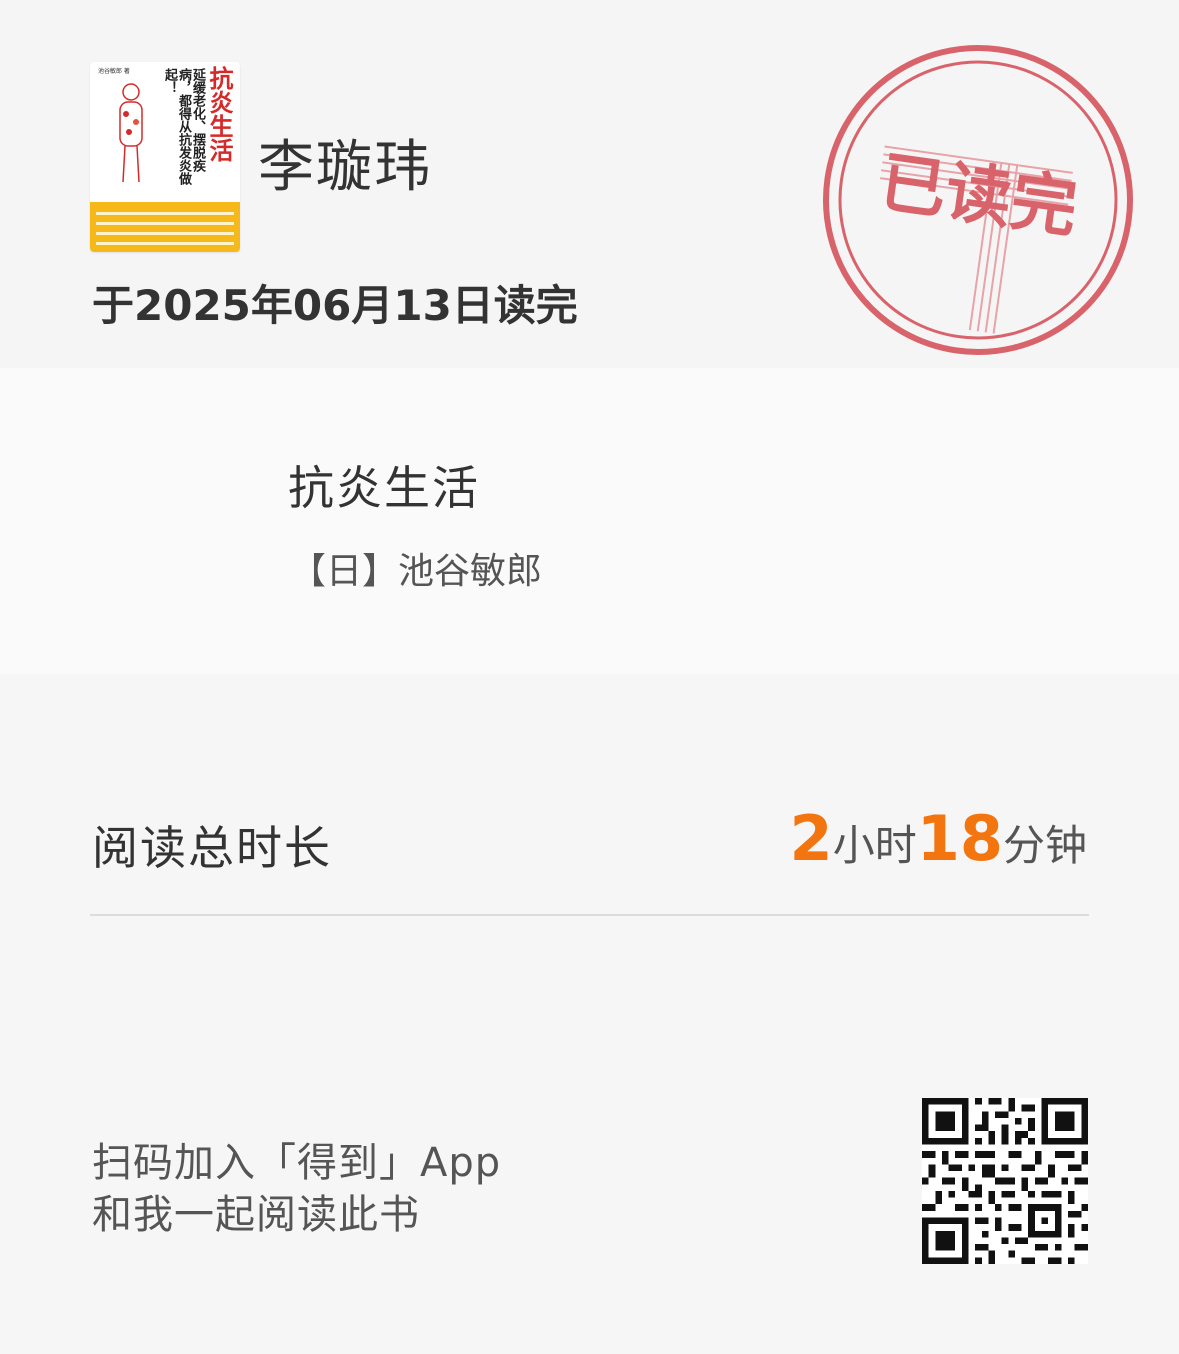 This screenshot has height=1354, width=1179. I want to click on finished-stamp-icon: 已读完, so click(978, 200).